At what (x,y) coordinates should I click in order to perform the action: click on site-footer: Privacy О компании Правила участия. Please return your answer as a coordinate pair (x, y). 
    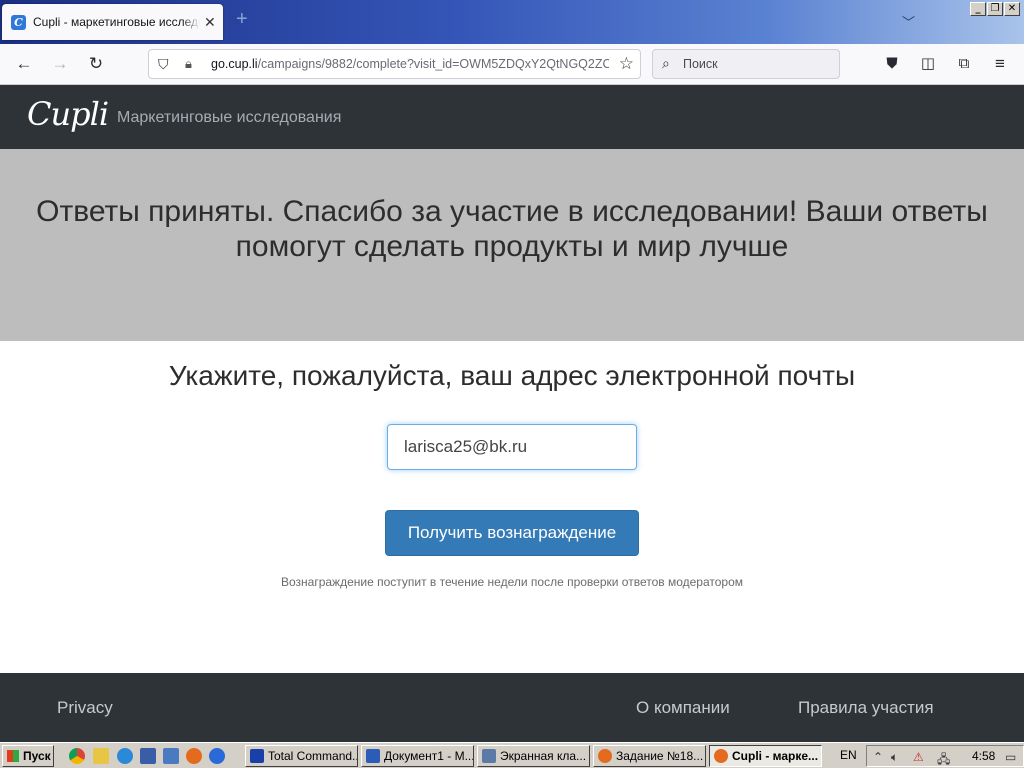
    Looking at the image, I should click on (512, 708).